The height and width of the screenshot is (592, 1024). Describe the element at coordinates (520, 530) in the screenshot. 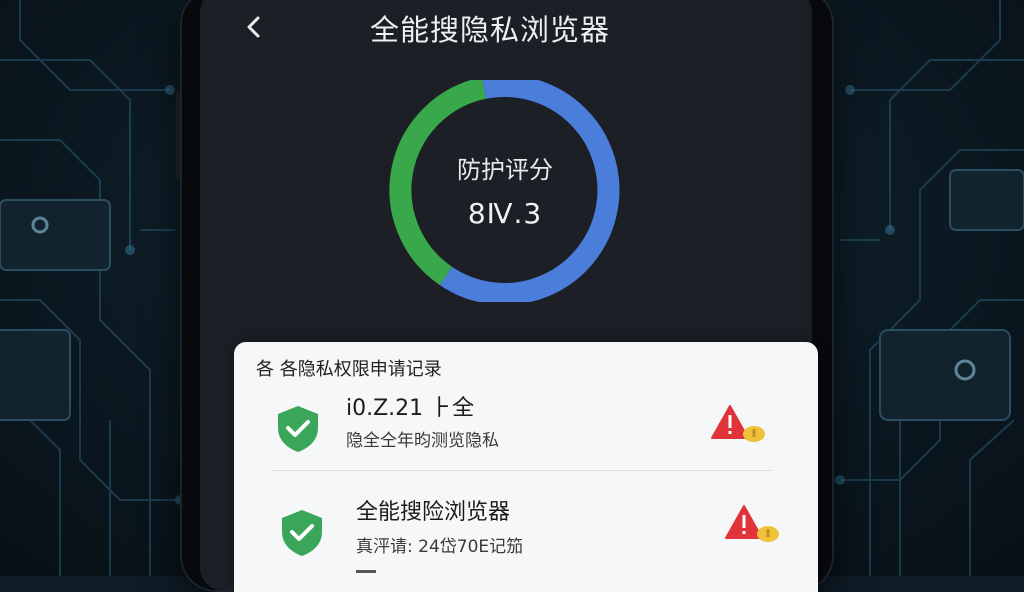

I see `list-item: 全能搜险浏览器 真泙请: 24岱70E记笳` at that location.